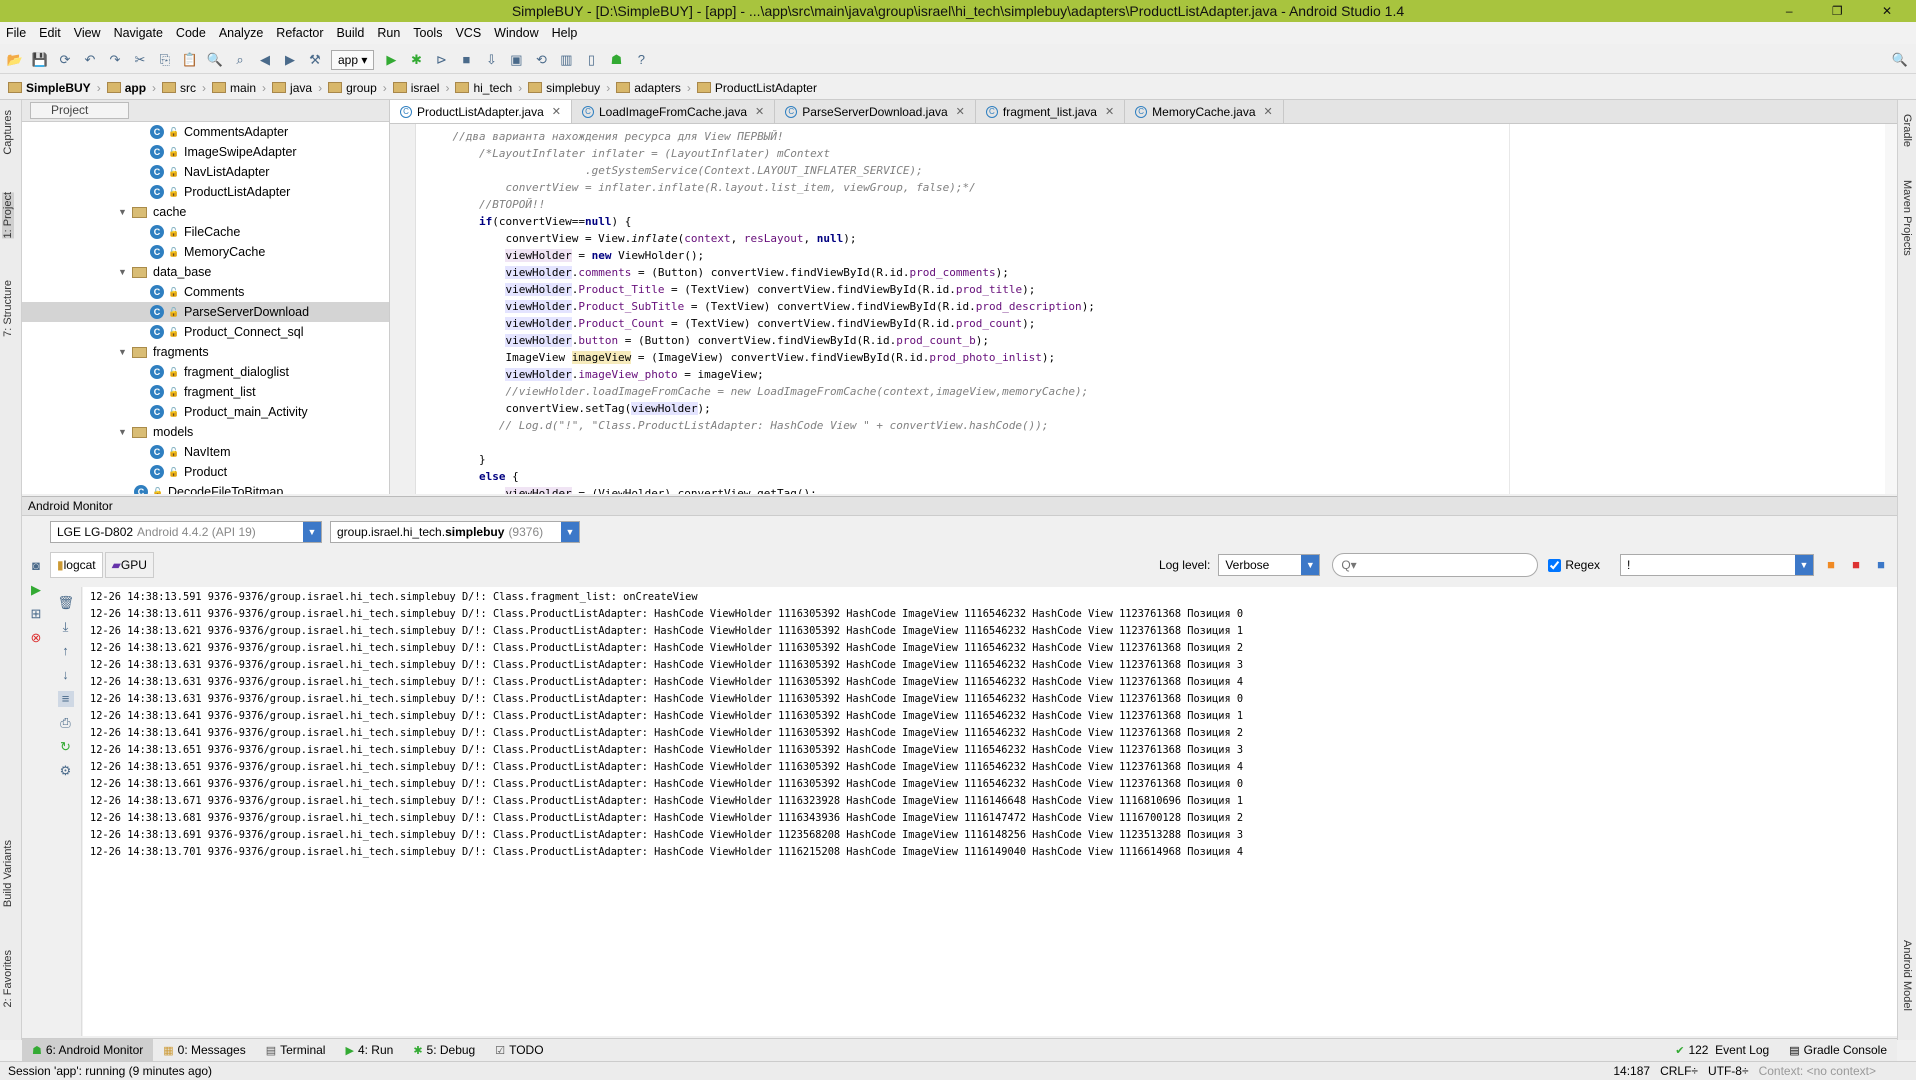  Describe the element at coordinates (1907, 975) in the screenshot. I see `android-model-tool-tab: Android Model` at that location.